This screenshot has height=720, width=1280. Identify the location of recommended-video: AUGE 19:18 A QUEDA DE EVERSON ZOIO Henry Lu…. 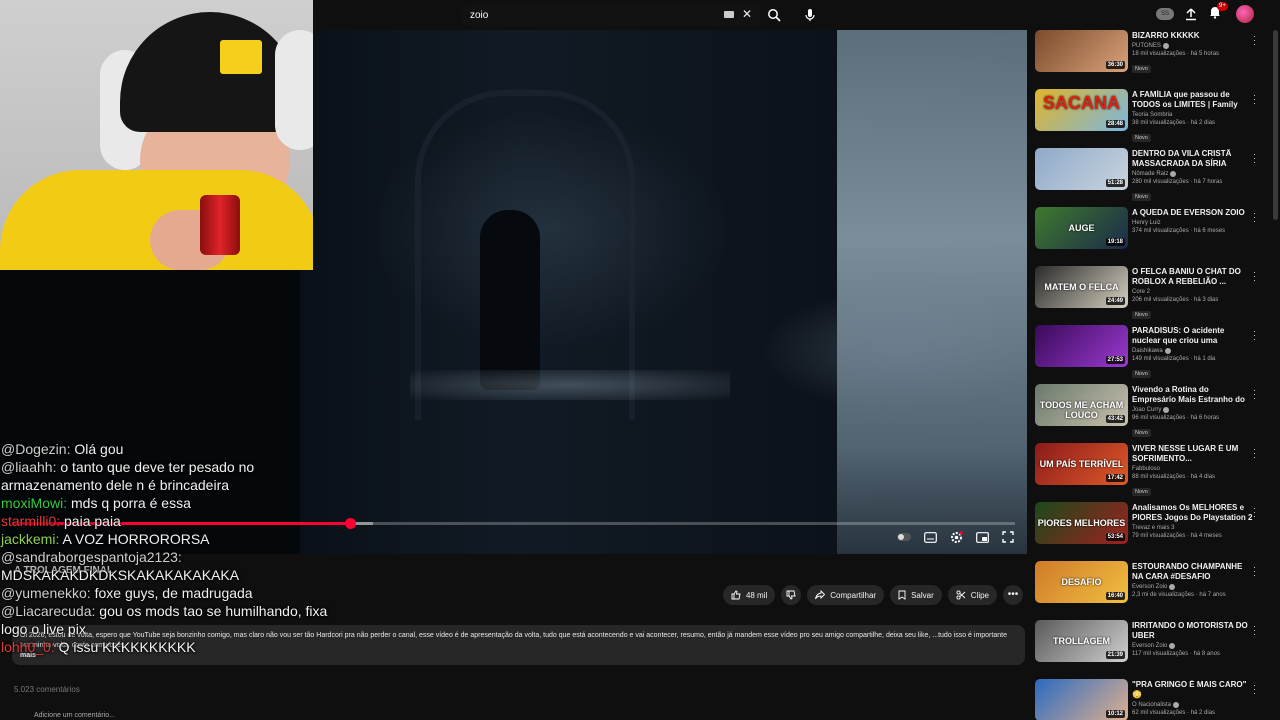
(1150, 236).